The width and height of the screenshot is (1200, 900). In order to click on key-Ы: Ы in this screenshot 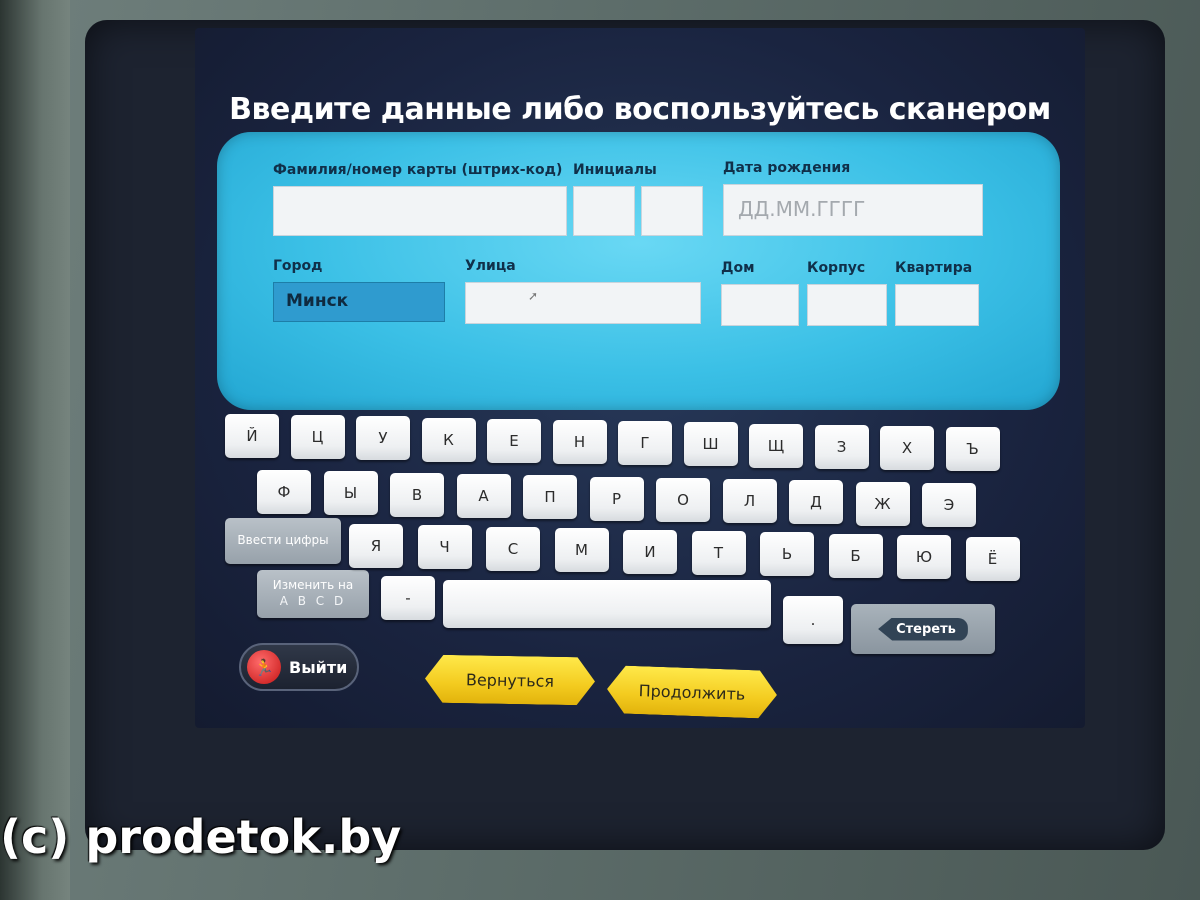, I will do `click(350, 493)`.